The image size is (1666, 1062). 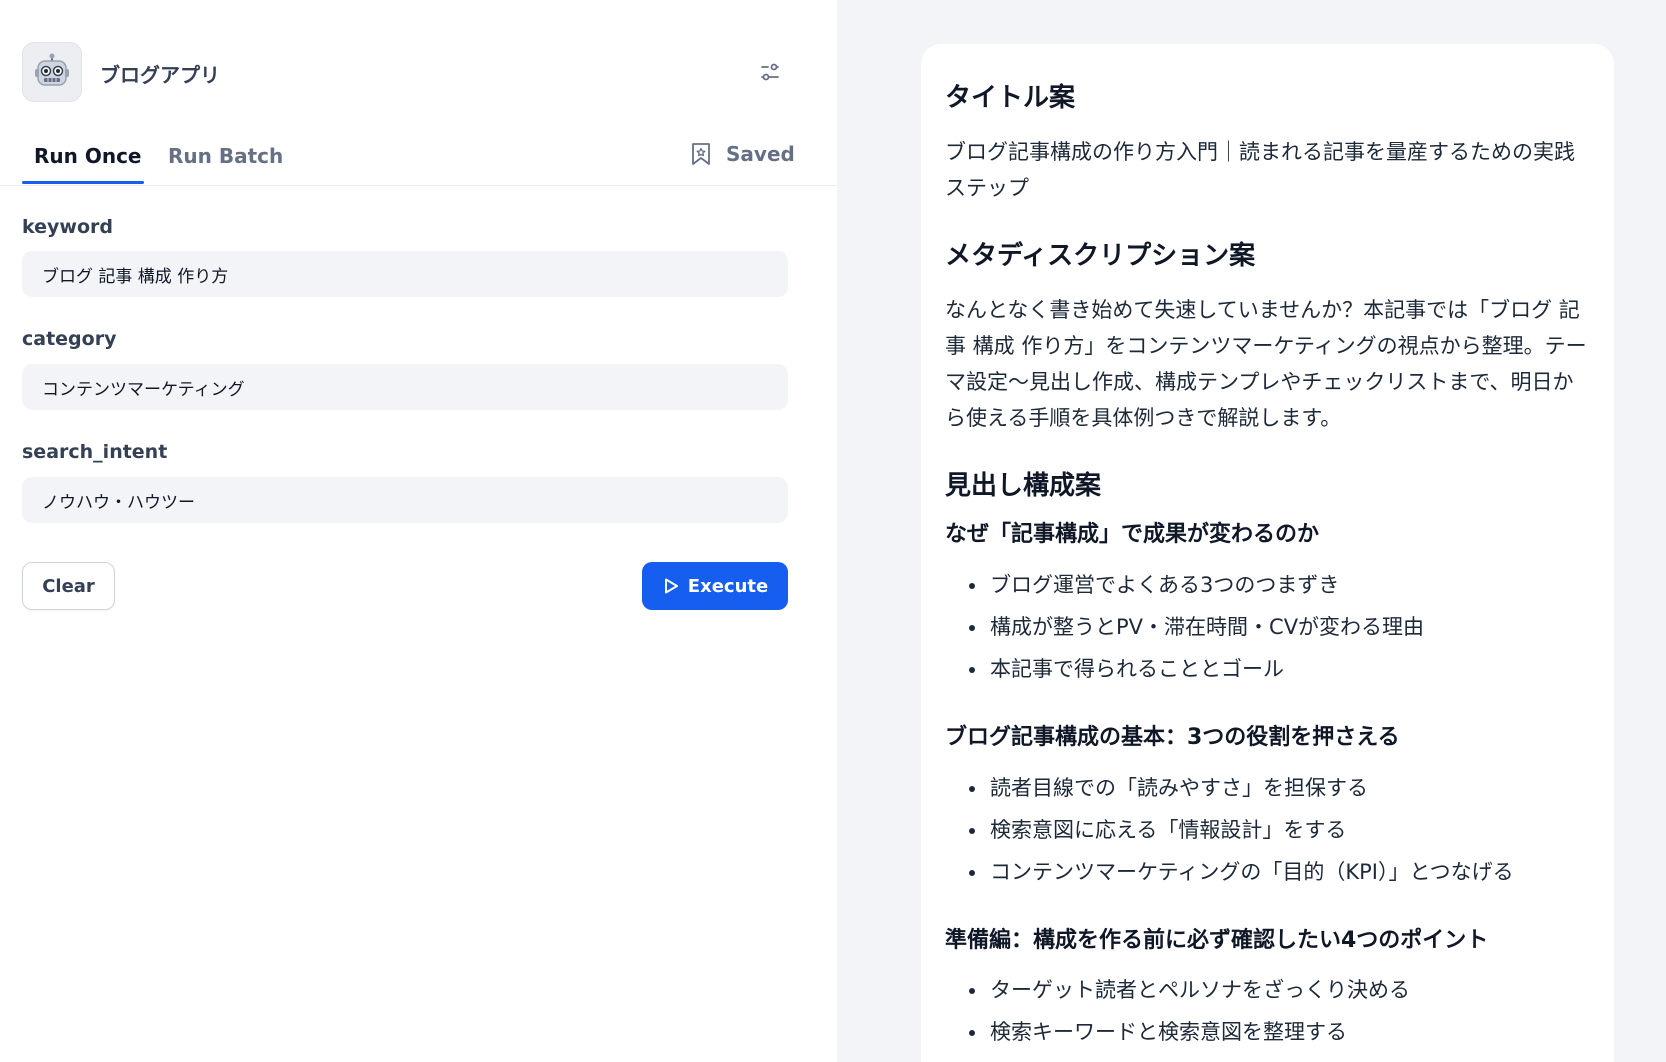 What do you see at coordinates (760, 154) in the screenshot?
I see `saved-label: Saved` at bounding box center [760, 154].